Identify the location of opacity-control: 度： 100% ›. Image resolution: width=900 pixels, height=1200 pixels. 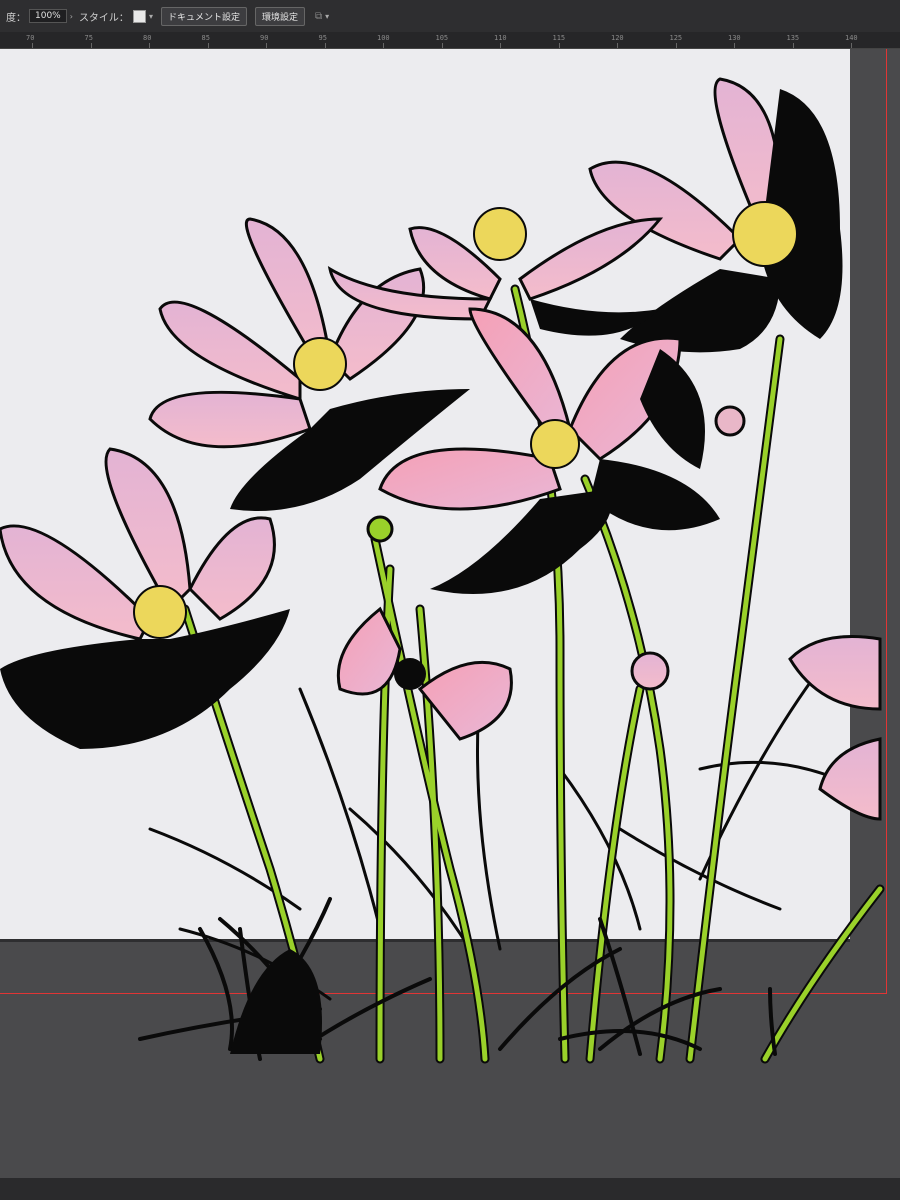
(39, 16).